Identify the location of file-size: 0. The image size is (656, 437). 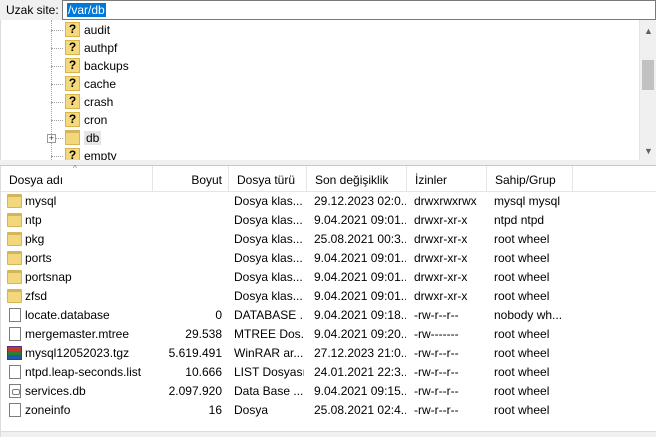
(218, 315).